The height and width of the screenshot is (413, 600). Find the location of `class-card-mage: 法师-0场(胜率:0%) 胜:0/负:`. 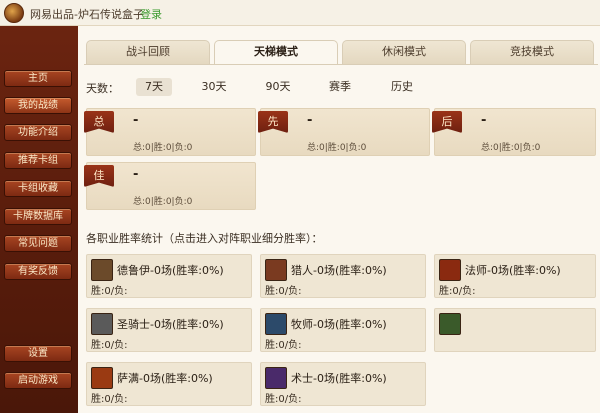

class-card-mage: 法师-0场(胜率:0%) 胜:0/负: is located at coordinates (515, 276).